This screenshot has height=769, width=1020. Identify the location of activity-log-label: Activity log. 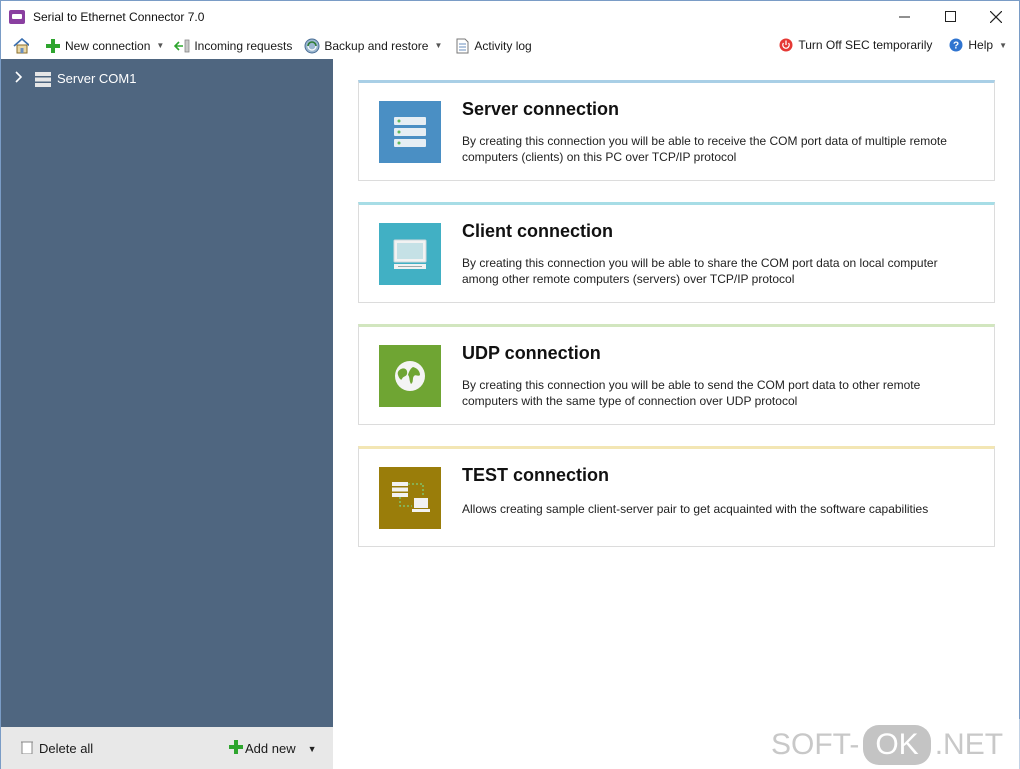
(503, 45).